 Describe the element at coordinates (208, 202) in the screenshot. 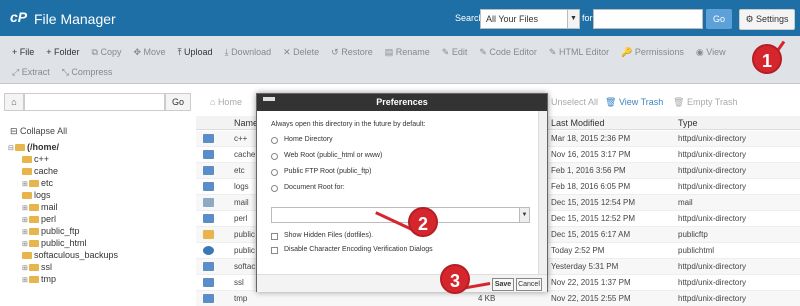

I see `mail-icon` at that location.